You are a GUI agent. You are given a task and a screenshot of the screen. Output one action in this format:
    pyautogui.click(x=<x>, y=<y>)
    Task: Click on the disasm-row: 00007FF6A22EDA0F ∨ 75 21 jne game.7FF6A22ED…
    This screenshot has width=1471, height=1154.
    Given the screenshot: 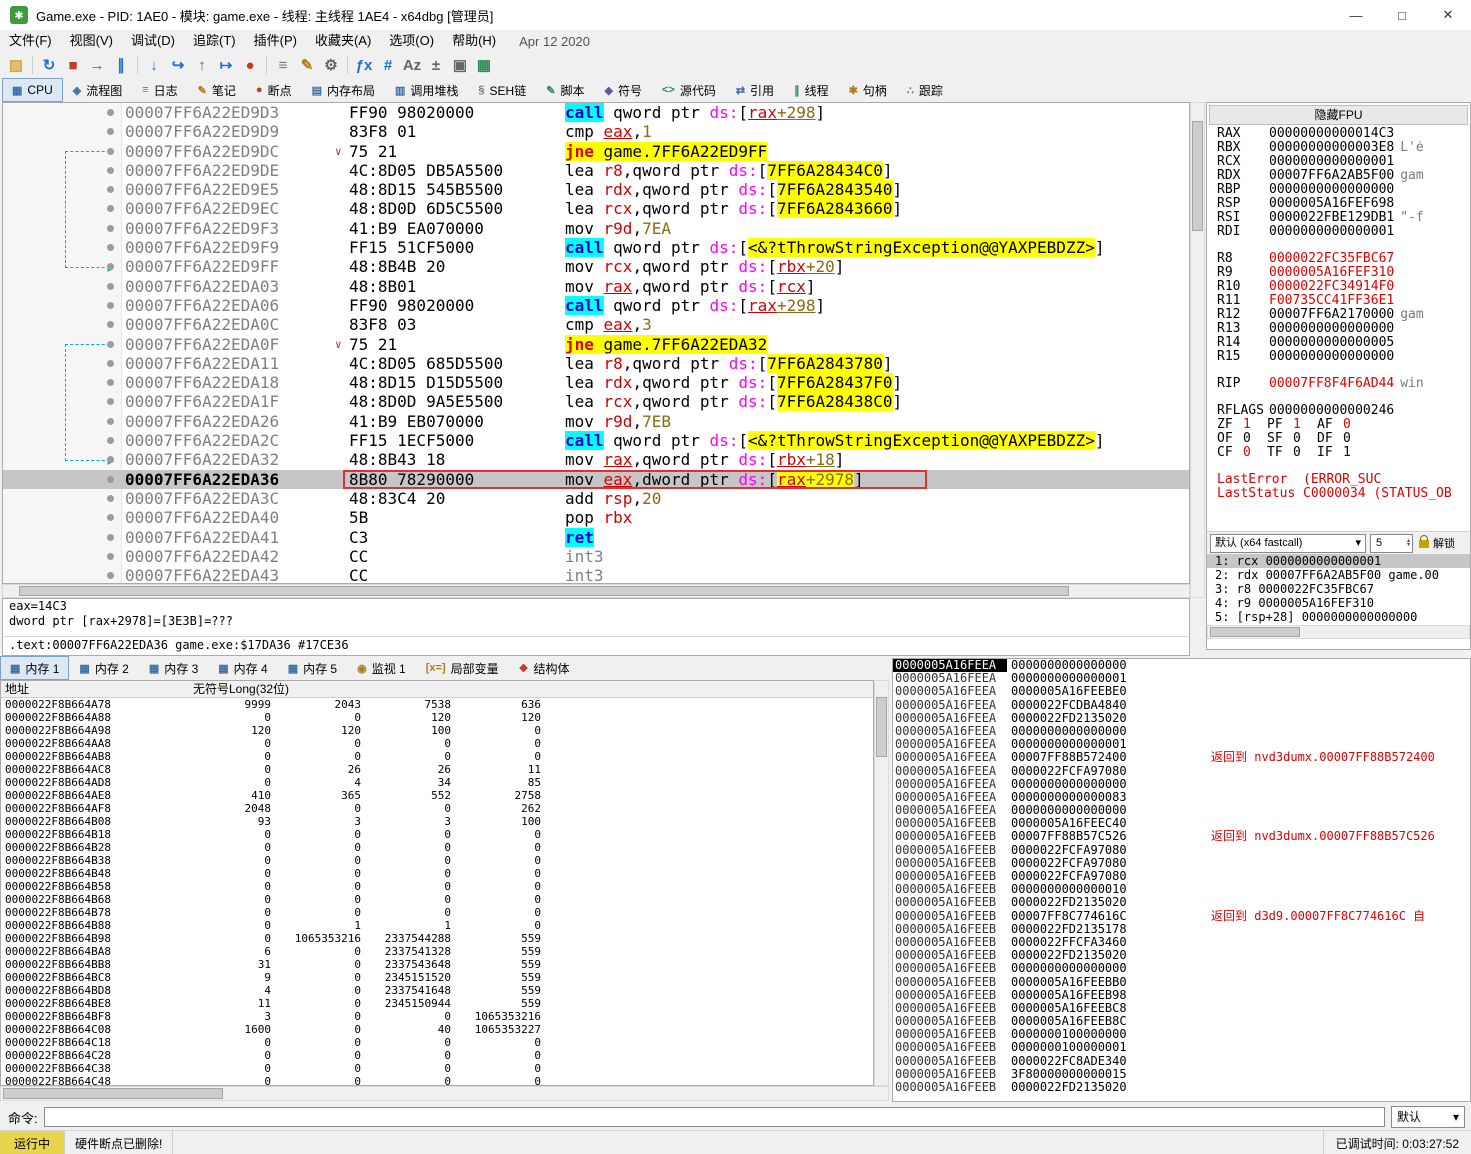 What is the action you would take?
    pyautogui.click(x=596, y=344)
    